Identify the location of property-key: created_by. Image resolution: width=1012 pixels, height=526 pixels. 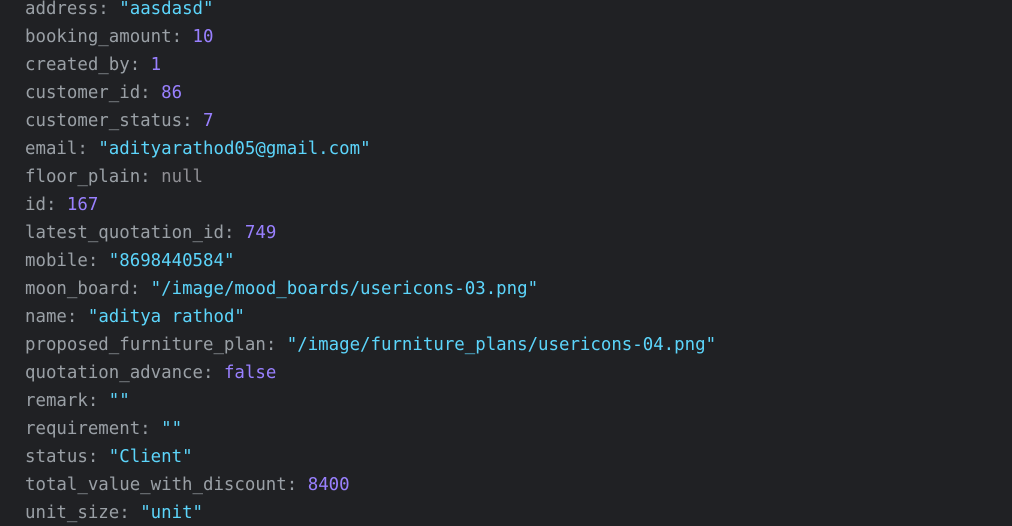
(77, 65).